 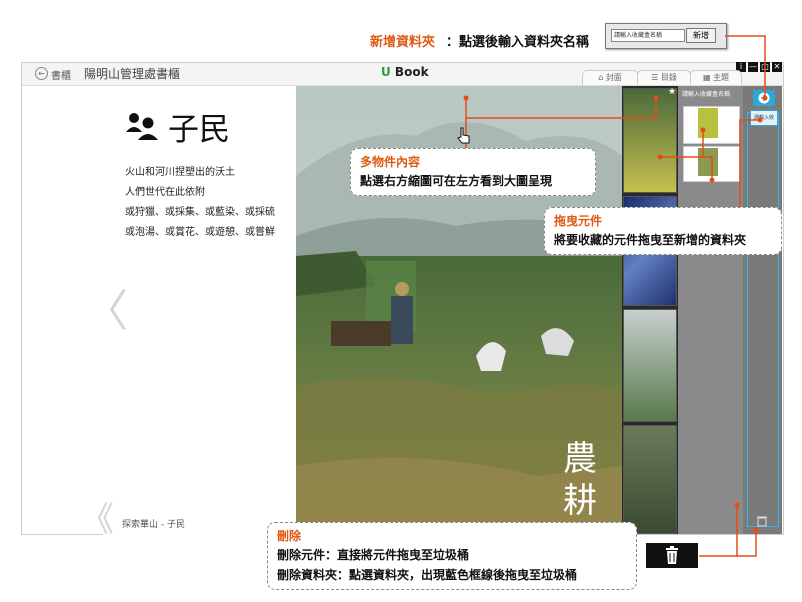 I want to click on poem-line: 或狩獵、或採集、或藍染、或採硫, so click(x=200, y=212).